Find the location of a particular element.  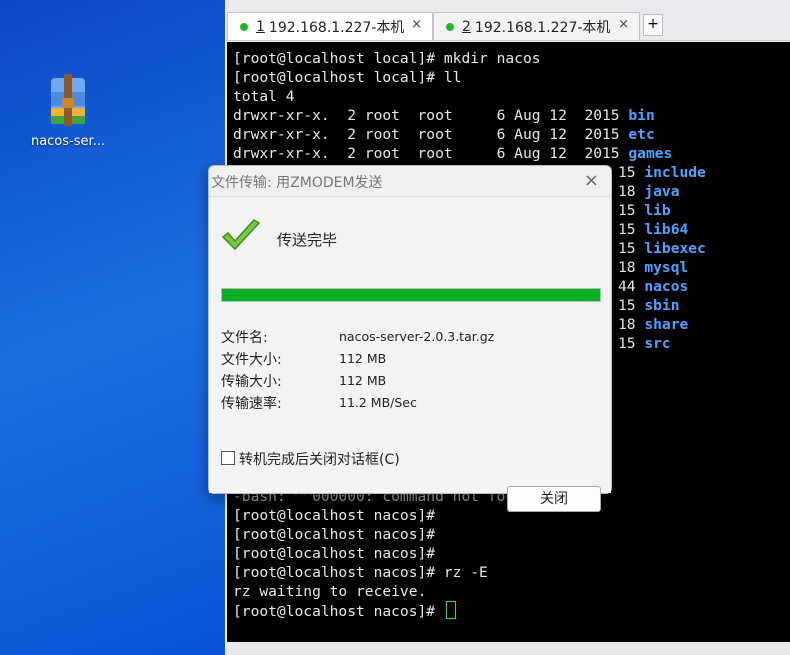

terminal-line: [root@localhost local]# mkdir nacos is located at coordinates (387, 58).